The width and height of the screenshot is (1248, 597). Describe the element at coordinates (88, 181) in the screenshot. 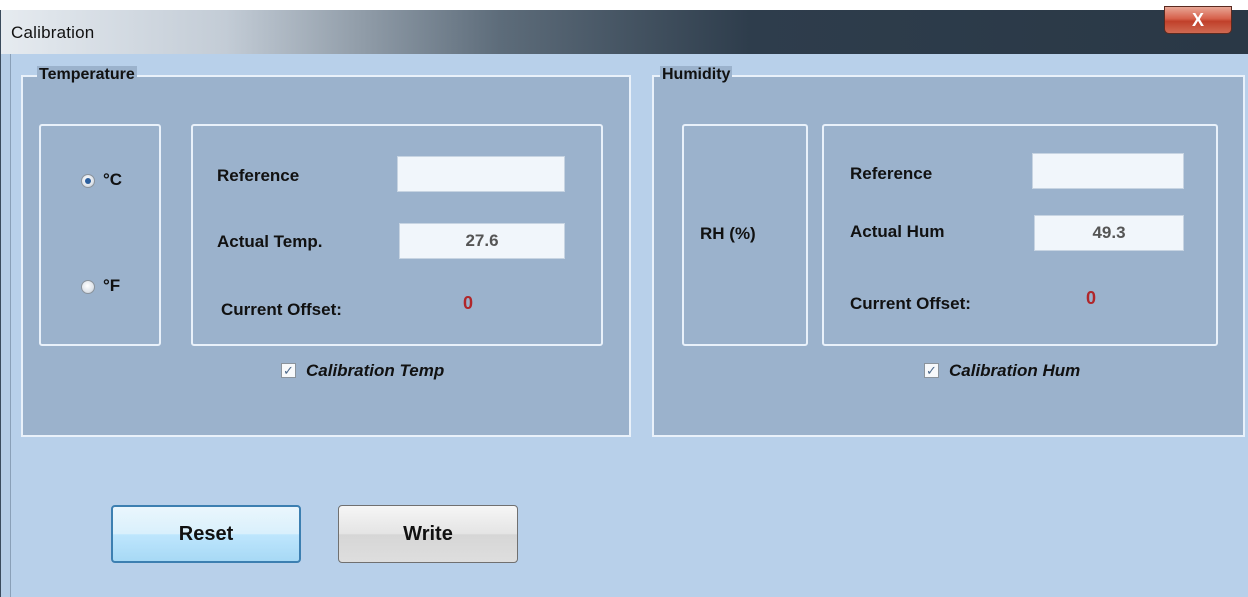

I see `celsius-radio` at that location.